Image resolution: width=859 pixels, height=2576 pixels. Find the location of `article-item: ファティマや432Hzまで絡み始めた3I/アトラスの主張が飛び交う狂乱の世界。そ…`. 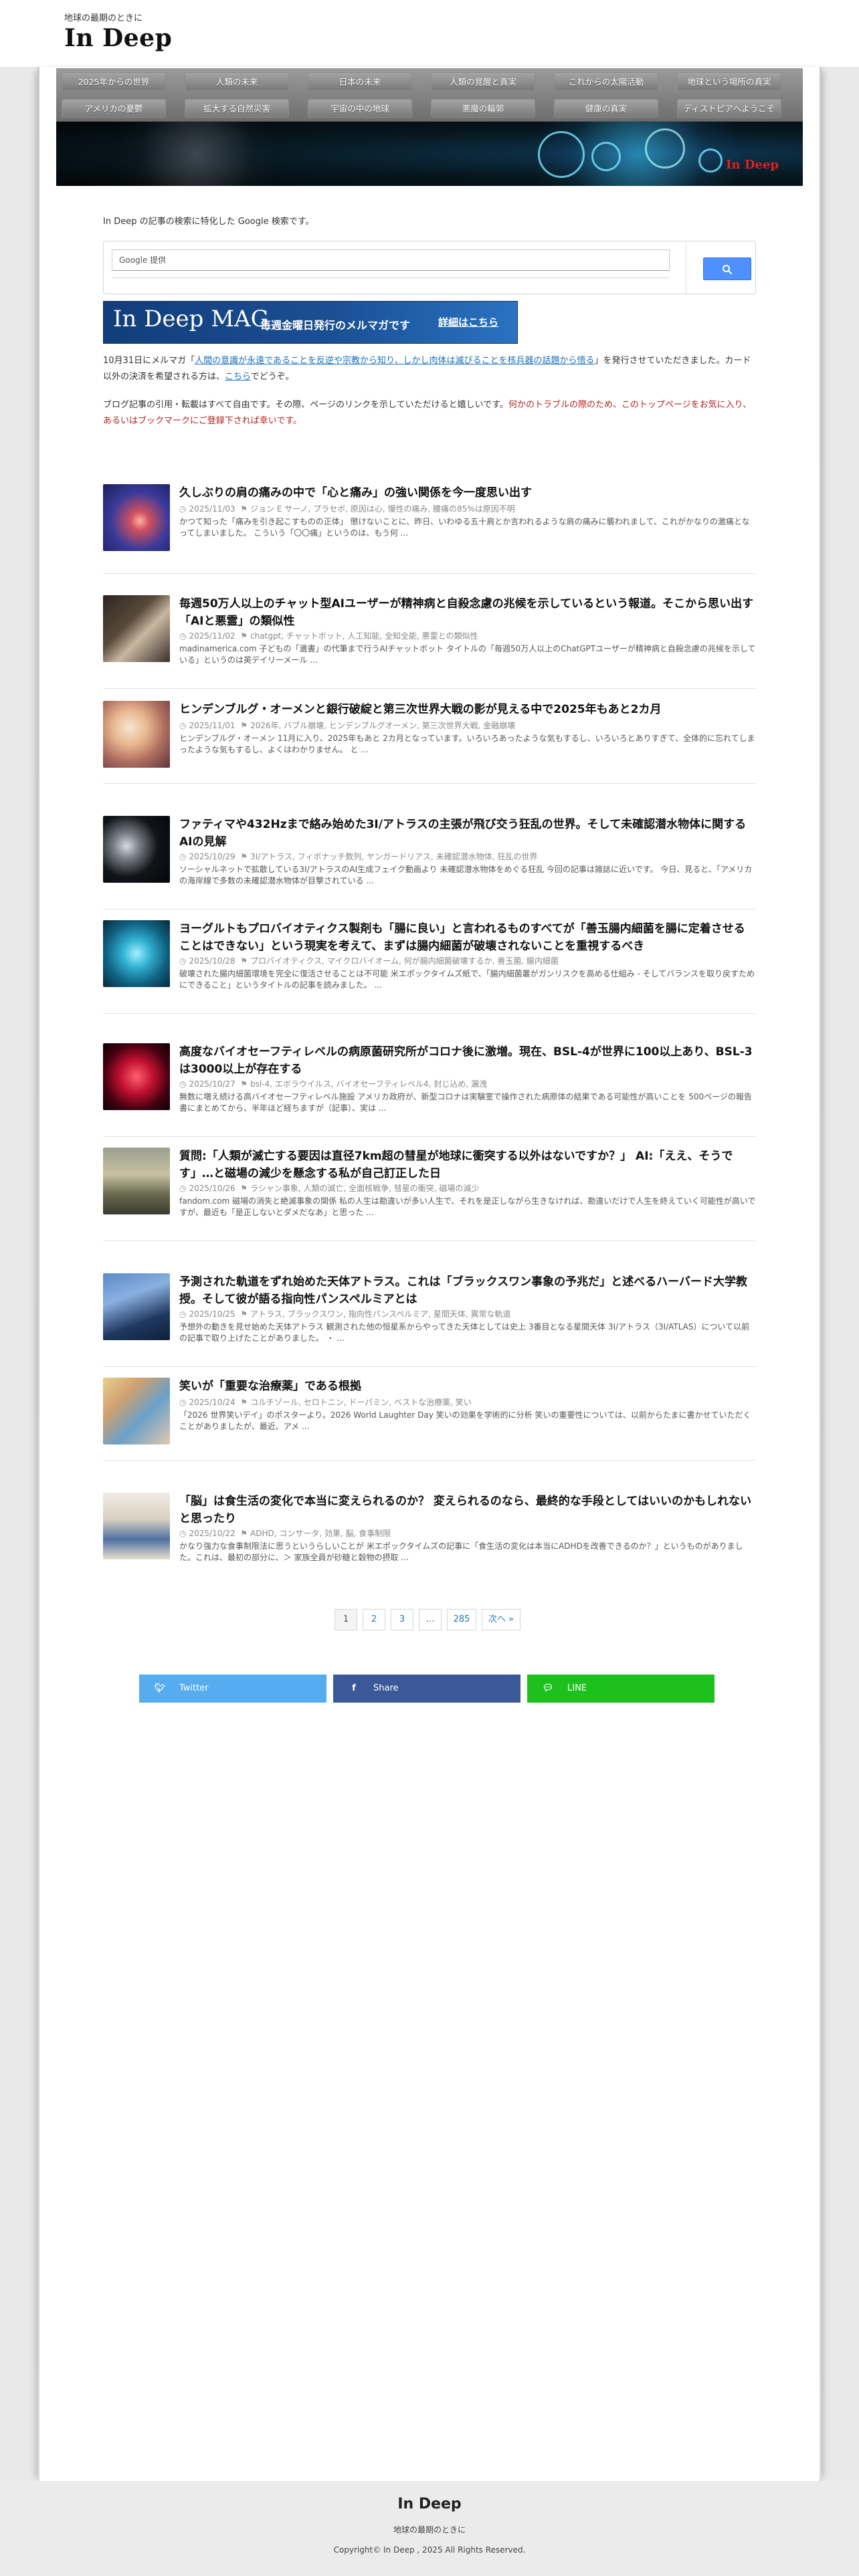

article-item: ファティマや432Hzまで絡み始めた3I/アトラスの主張が飛び交う狂乱の世界。そ… is located at coordinates (429, 862).